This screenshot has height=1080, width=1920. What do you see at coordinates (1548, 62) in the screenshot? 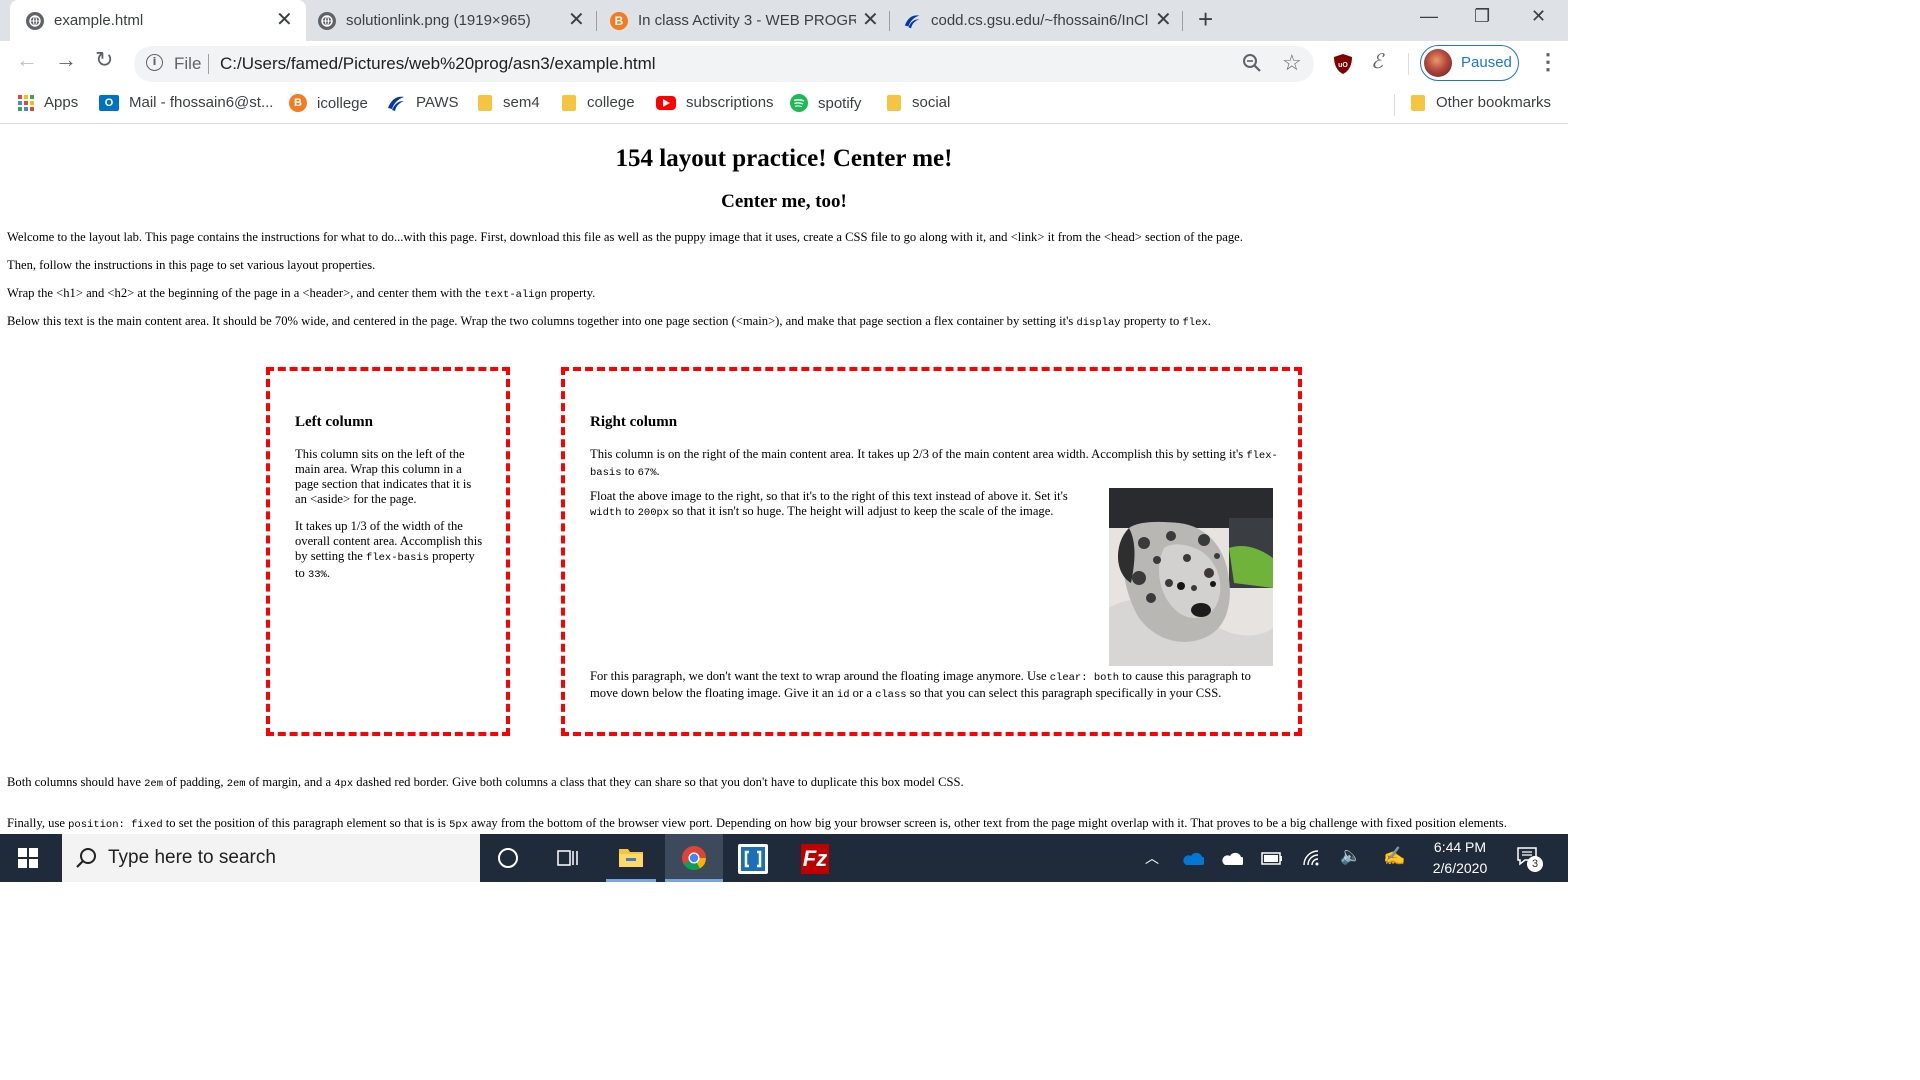
I see `menu-icon: ⋮` at bounding box center [1548, 62].